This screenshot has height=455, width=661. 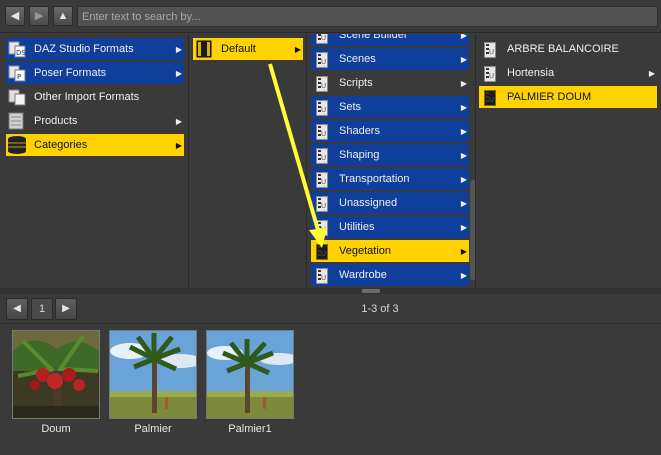 What do you see at coordinates (373, 37) in the screenshot?
I see `item-label: Scene Builder` at bounding box center [373, 37].